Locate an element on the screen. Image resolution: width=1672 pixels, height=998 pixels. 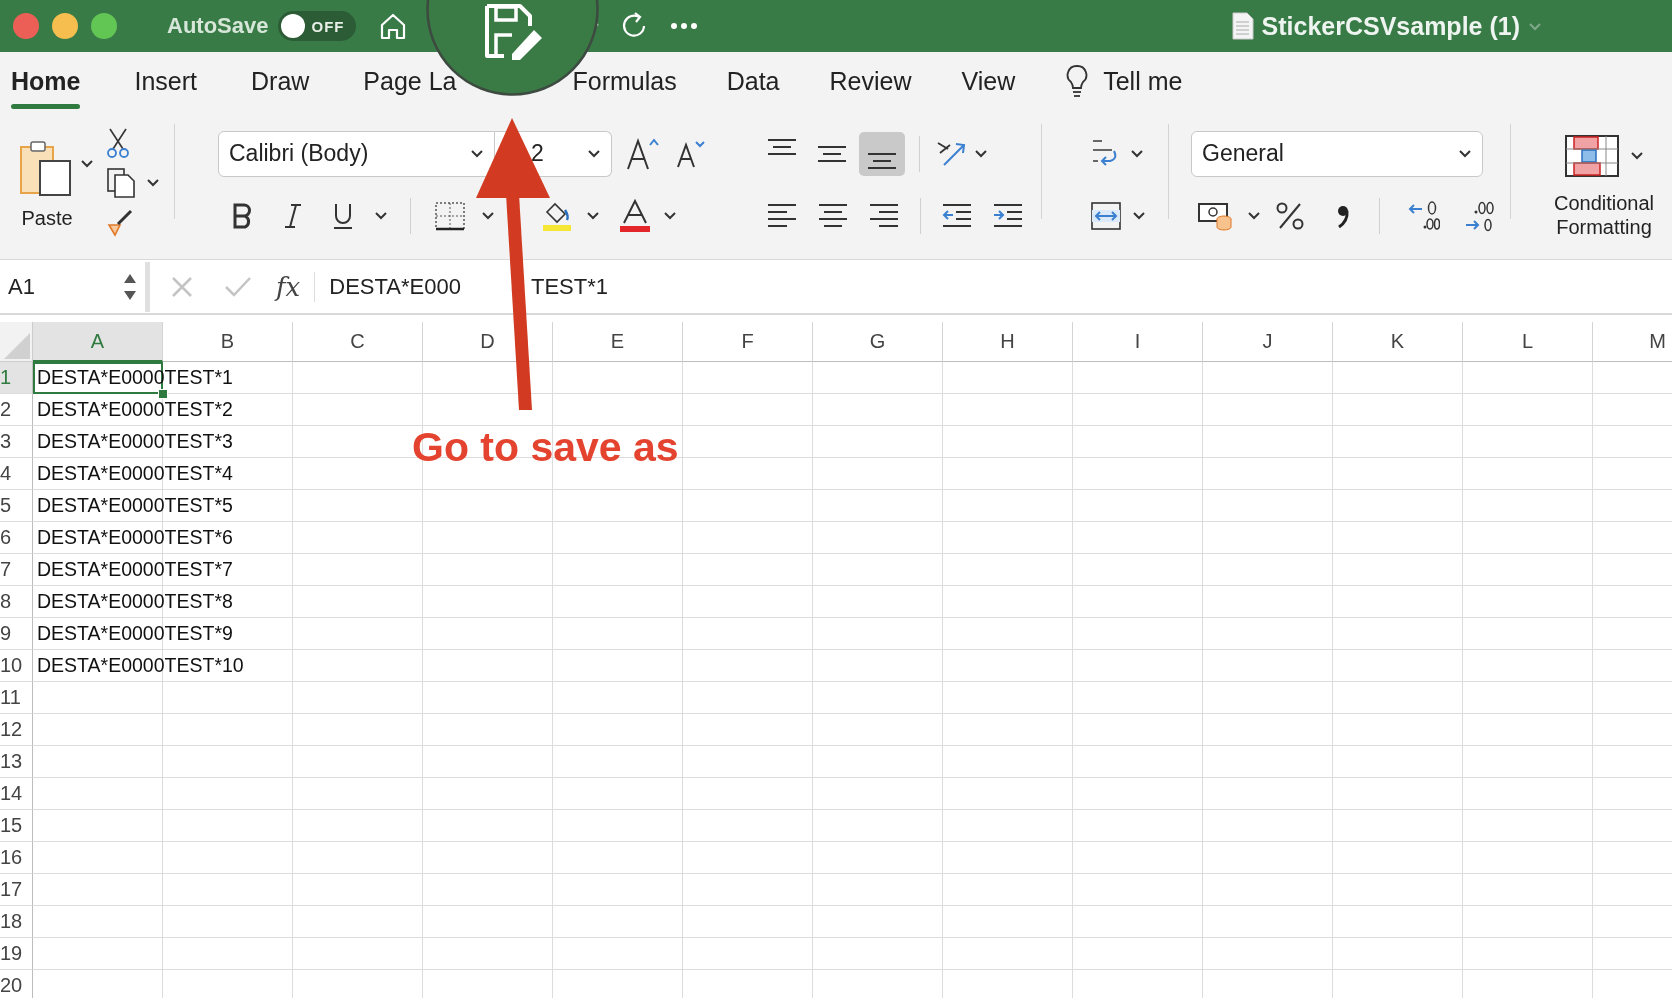
ribbon-tab: Data is located at coordinates (753, 81).